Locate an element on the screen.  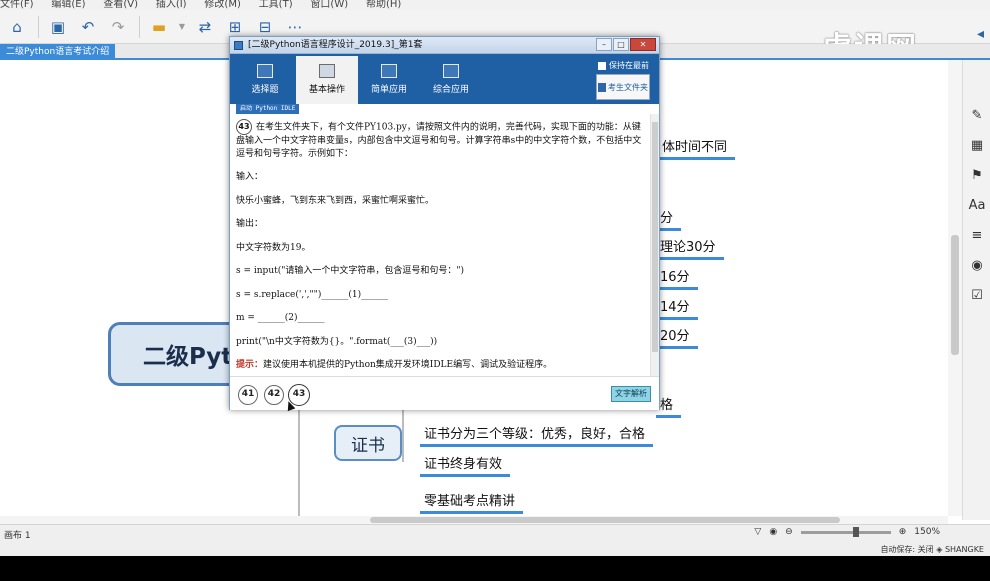
topic-certificate: 证书 is located at coordinates (368, 443).